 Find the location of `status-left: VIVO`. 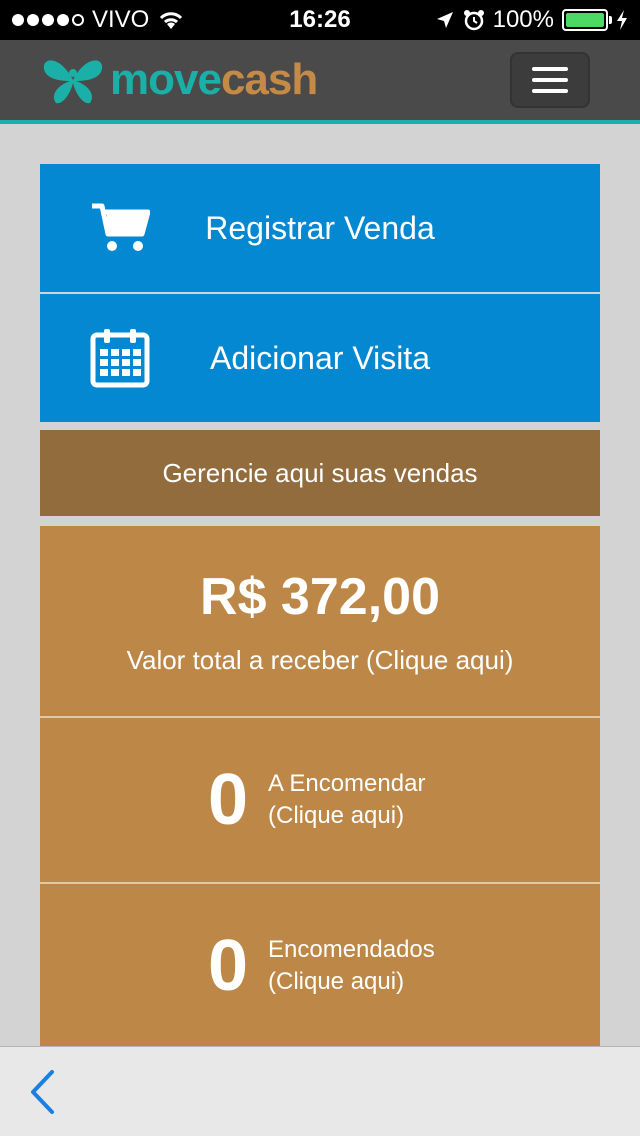

status-left: VIVO is located at coordinates (98, 20).